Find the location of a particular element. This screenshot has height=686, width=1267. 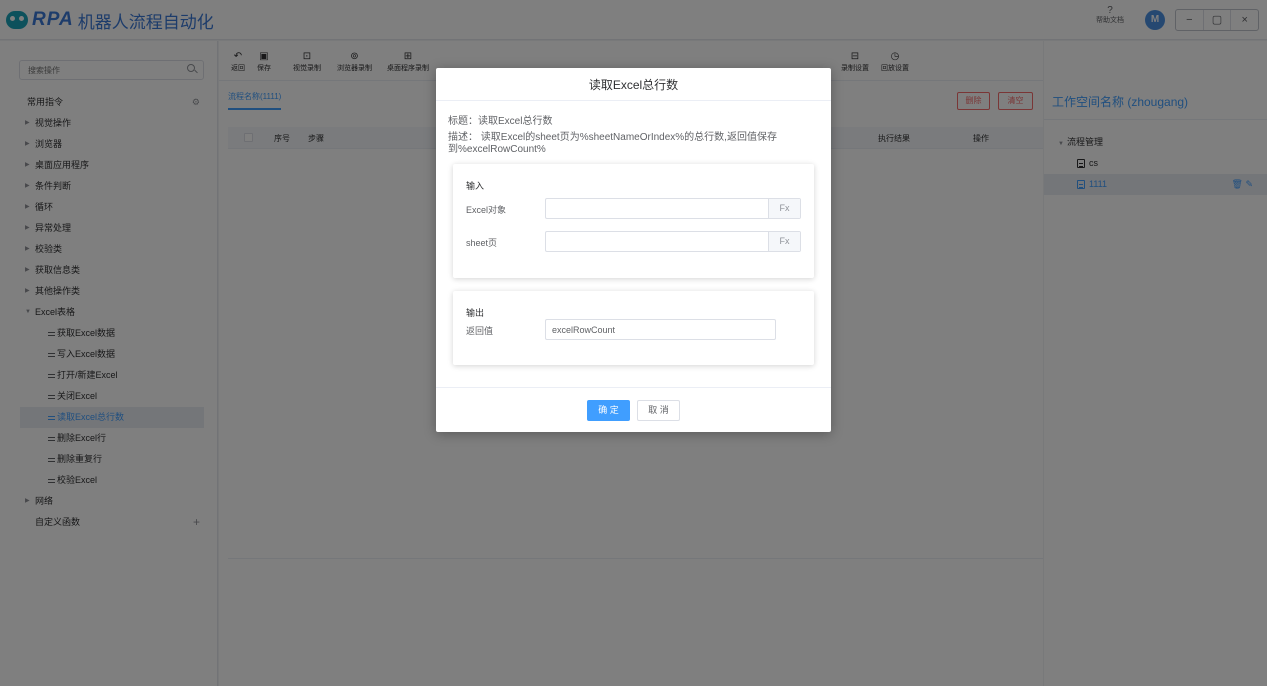

return-value-label: 返回值 is located at coordinates (480, 331).